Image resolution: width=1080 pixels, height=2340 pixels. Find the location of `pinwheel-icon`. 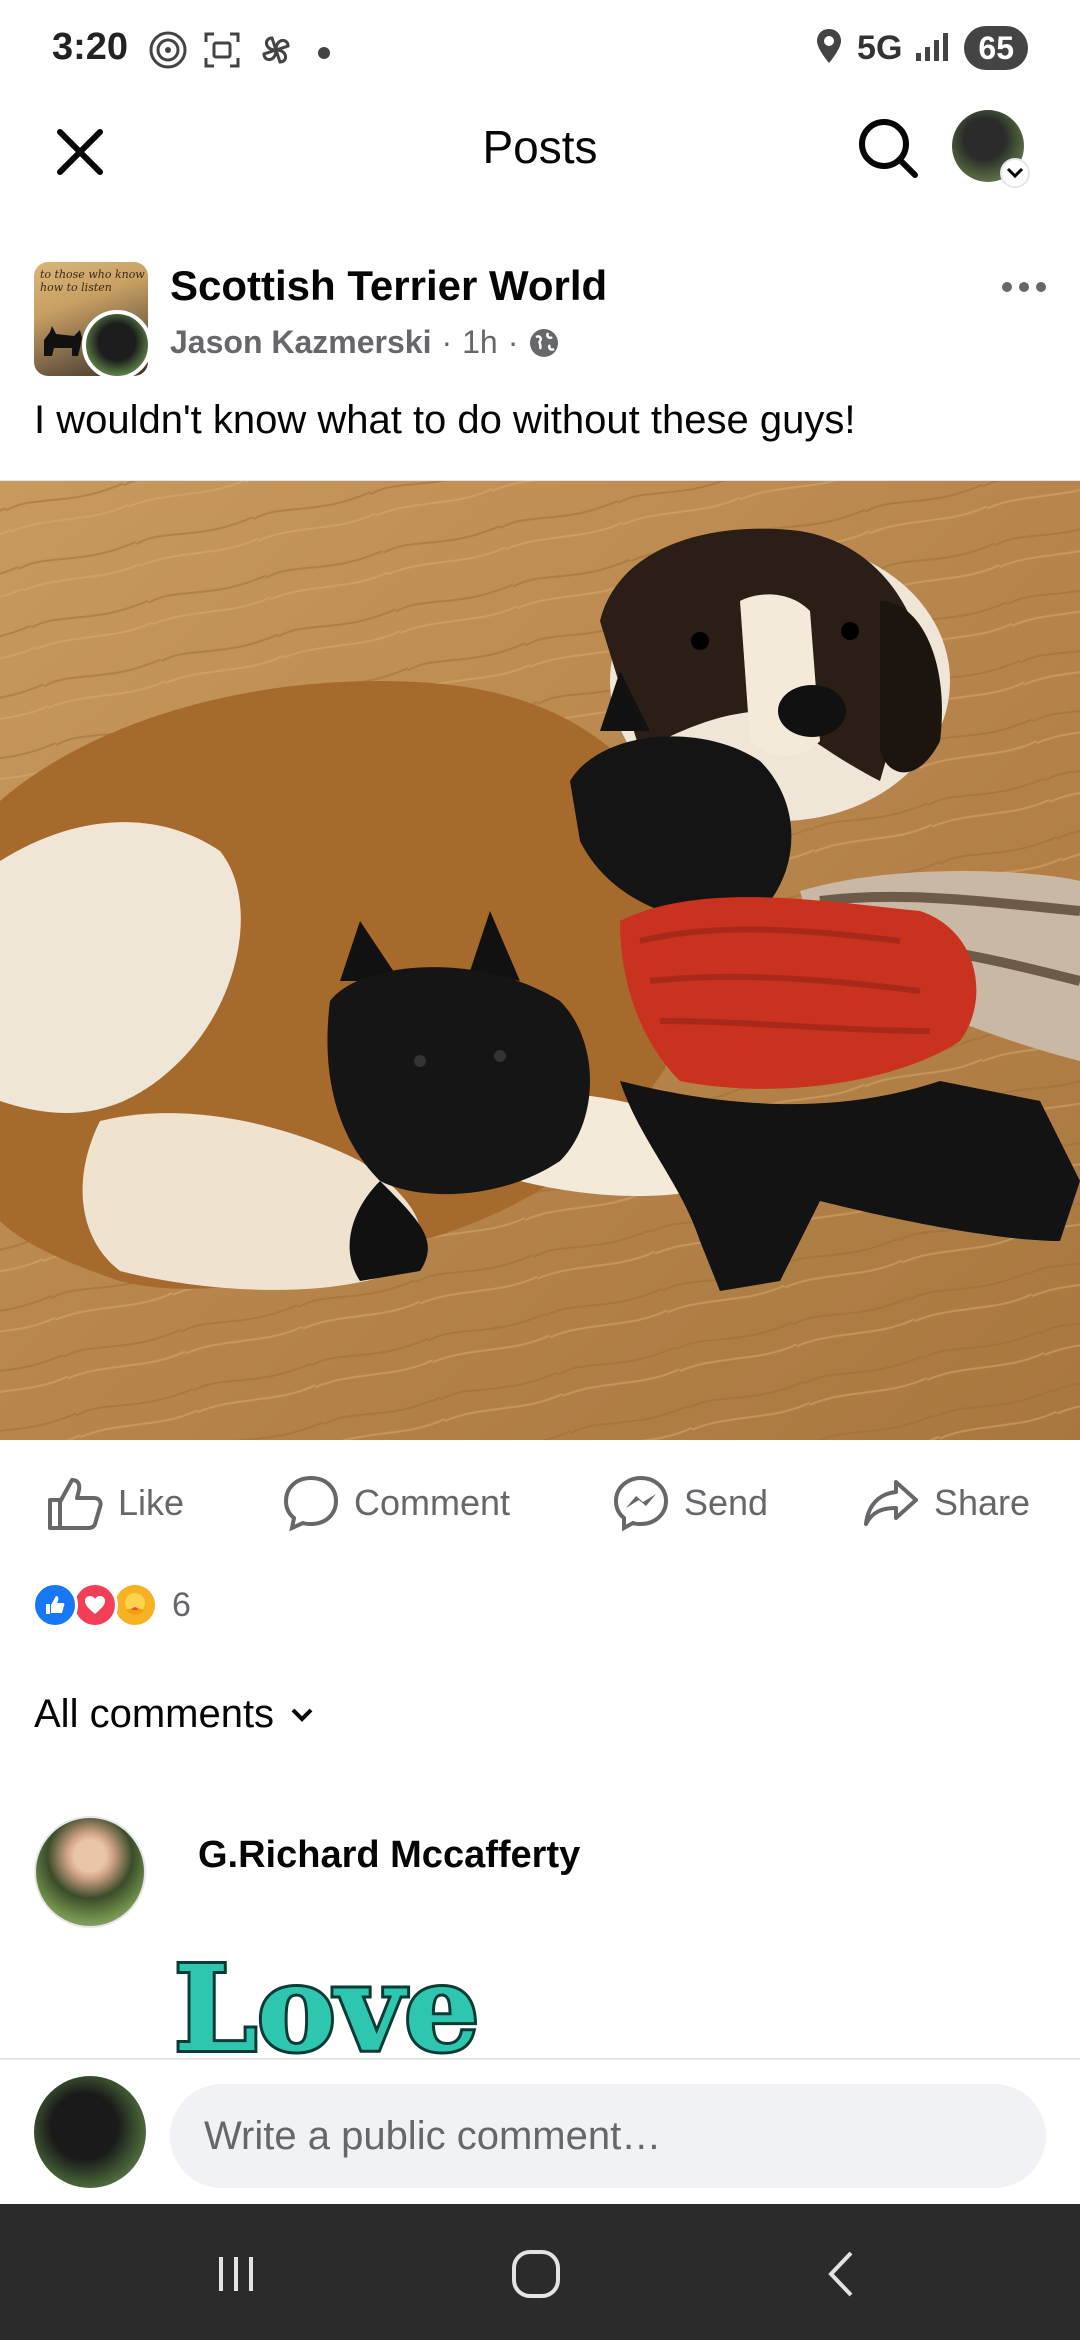

pinwheel-icon is located at coordinates (276, 52).